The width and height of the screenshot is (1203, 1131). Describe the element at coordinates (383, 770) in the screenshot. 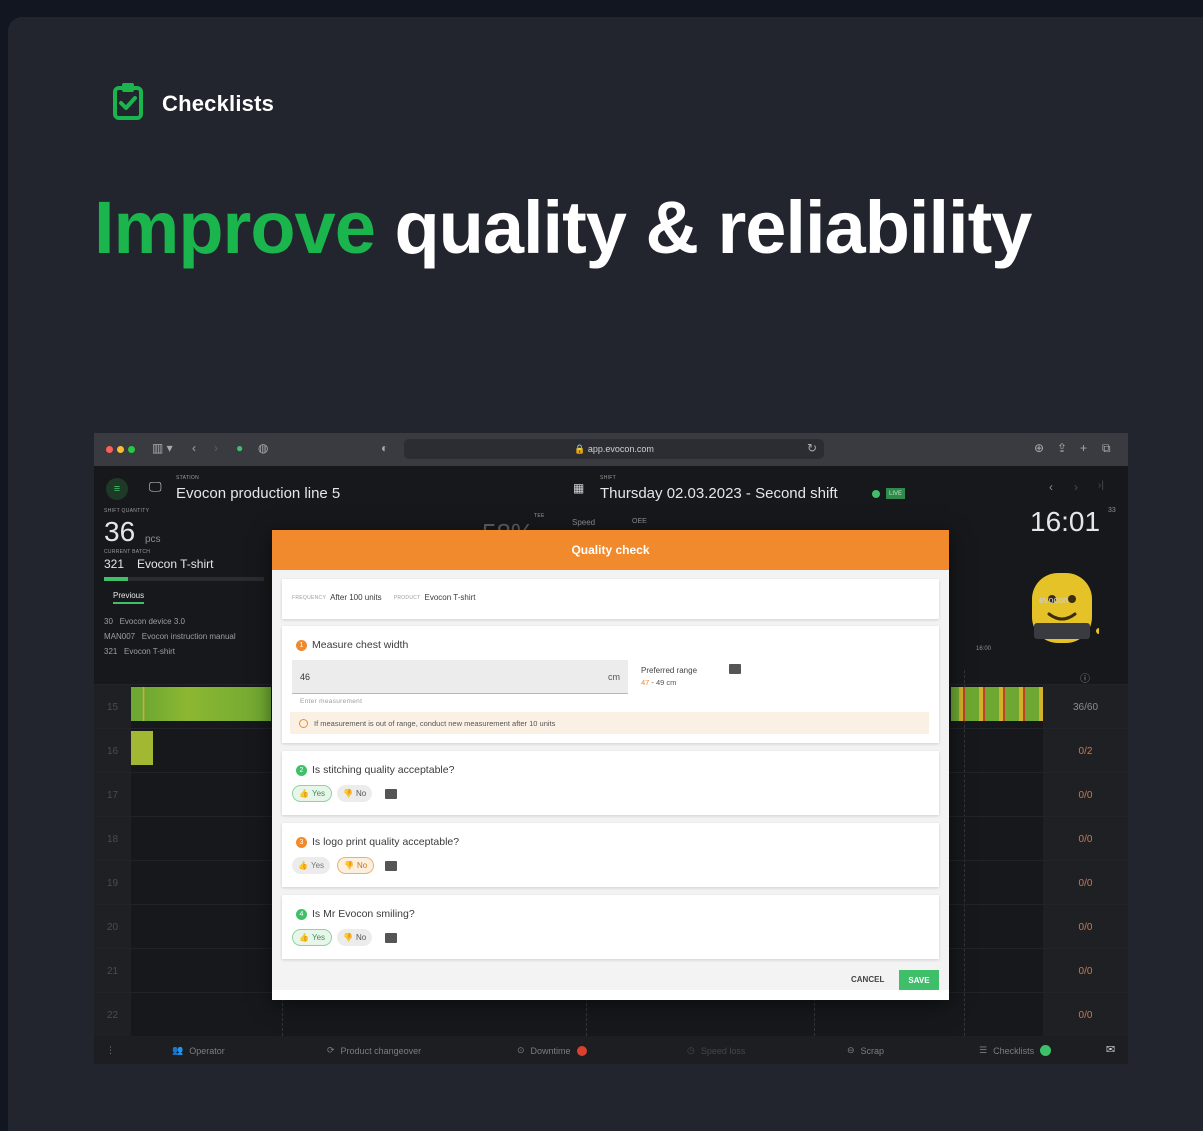

I see `question-title: Is stitching quality acceptable?` at that location.